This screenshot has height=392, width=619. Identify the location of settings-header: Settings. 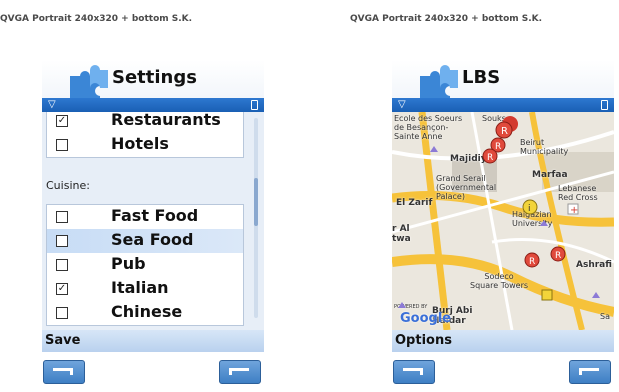
(153, 81).